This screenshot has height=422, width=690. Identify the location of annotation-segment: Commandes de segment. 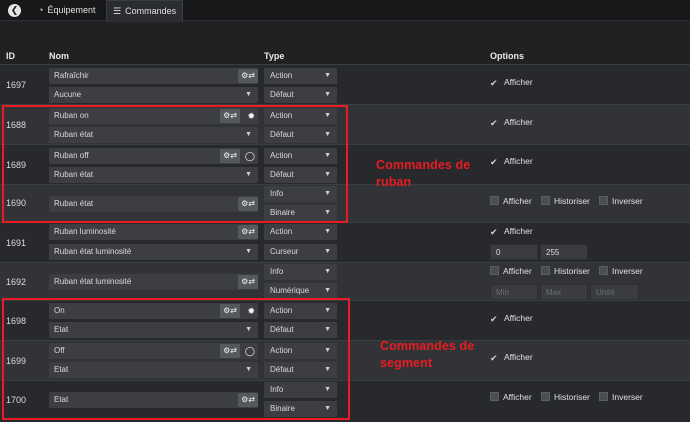
(427, 355).